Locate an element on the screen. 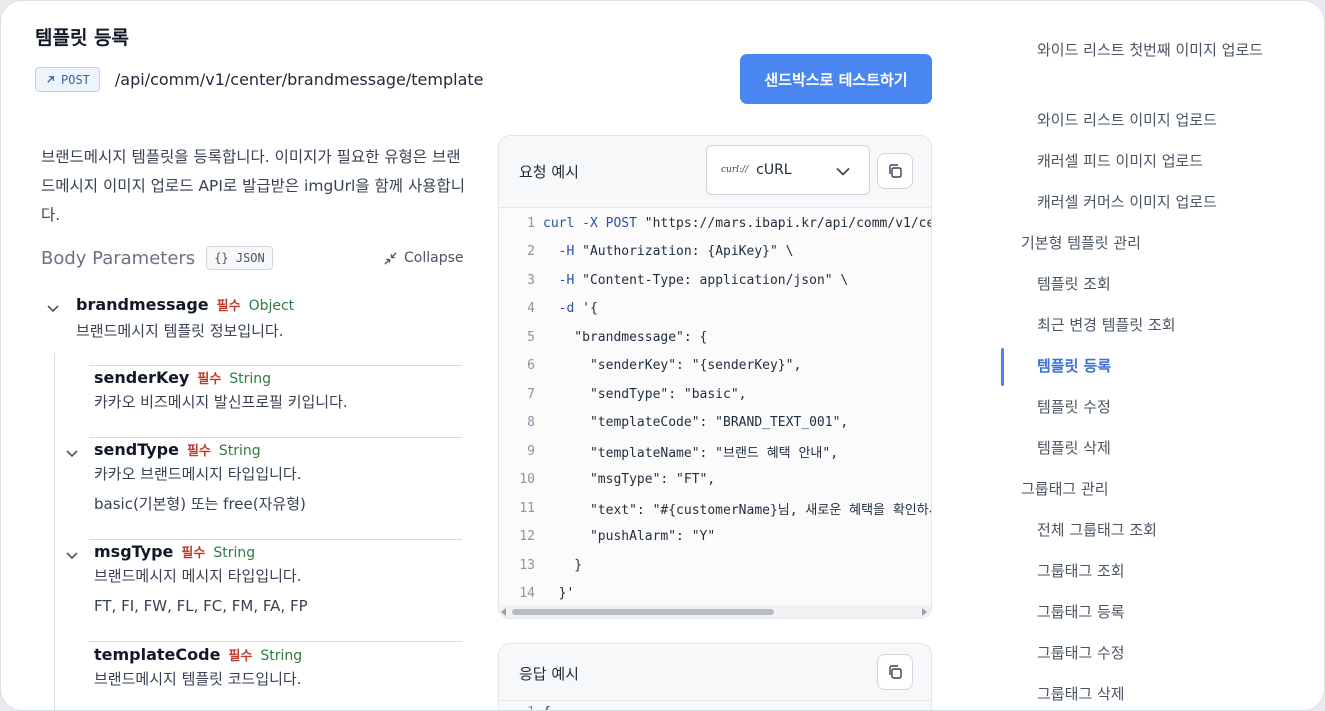 Image resolution: width=1325 pixels, height=711 pixels. line-number: 1 is located at coordinates (531, 223).